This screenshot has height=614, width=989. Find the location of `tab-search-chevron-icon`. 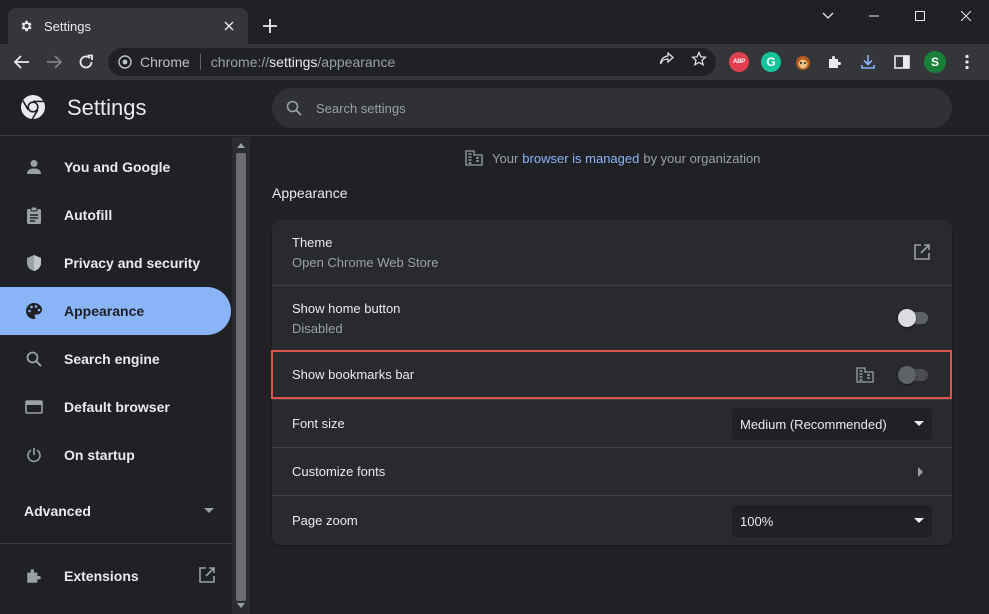

tab-search-chevron-icon is located at coordinates (828, 16).